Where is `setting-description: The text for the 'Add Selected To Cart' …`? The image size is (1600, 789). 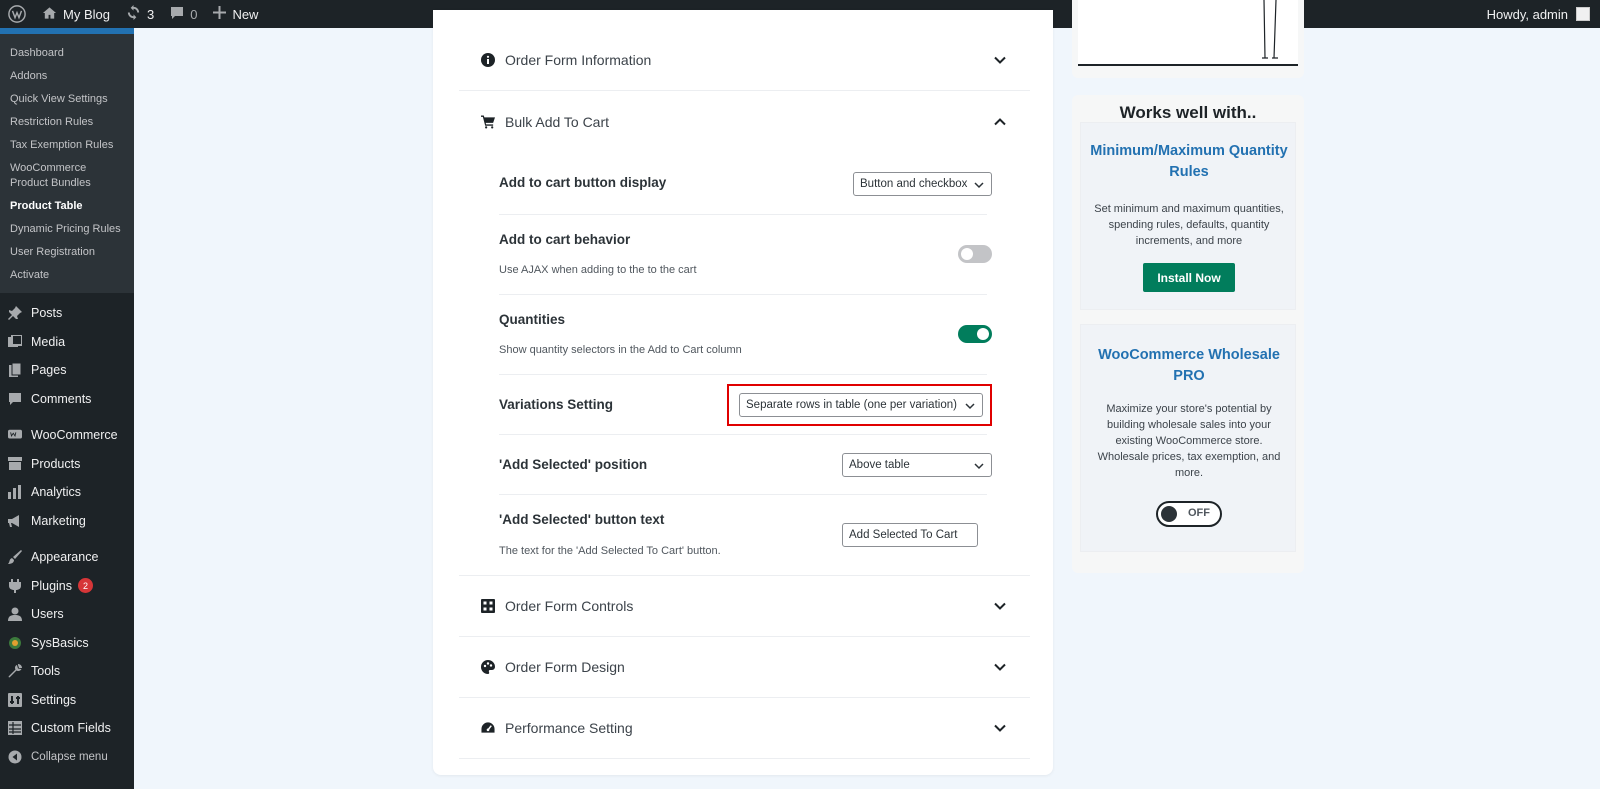 setting-description: The text for the 'Add Selected To Cart' … is located at coordinates (610, 551).